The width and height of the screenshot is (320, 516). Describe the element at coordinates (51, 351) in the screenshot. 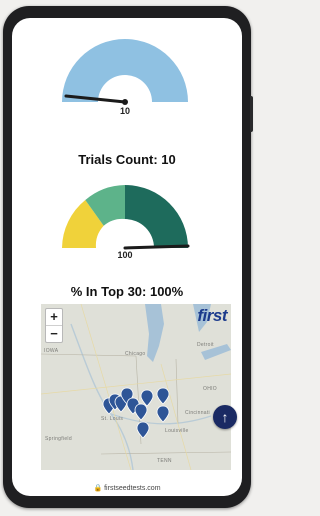

I see `map-place-label: IOWA` at that location.